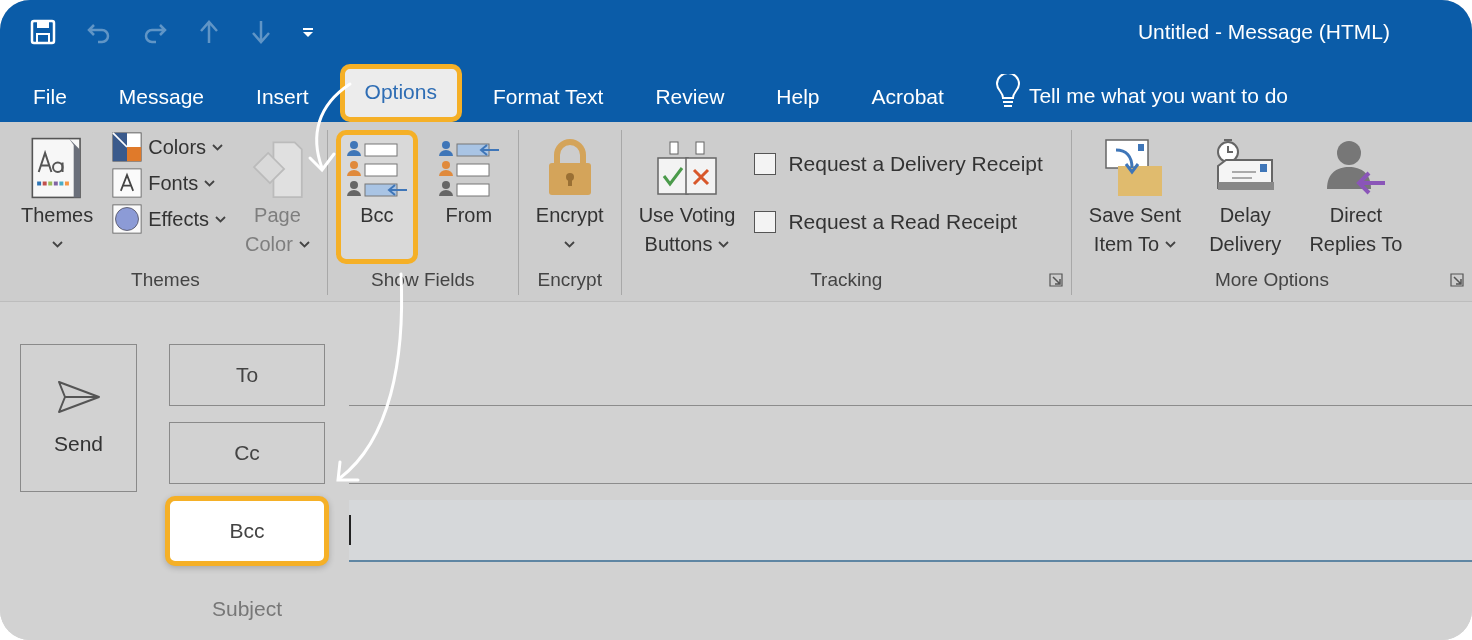 The height and width of the screenshot is (640, 1472). I want to click on button-label: Item To, so click(1126, 244).